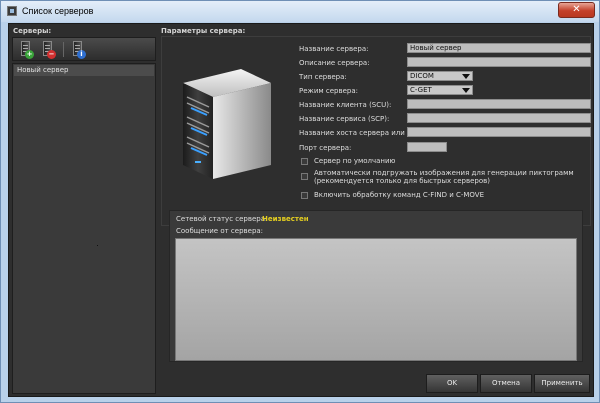 The height and width of the screenshot is (403, 600). I want to click on auto-load-checkbox, so click(304, 176).